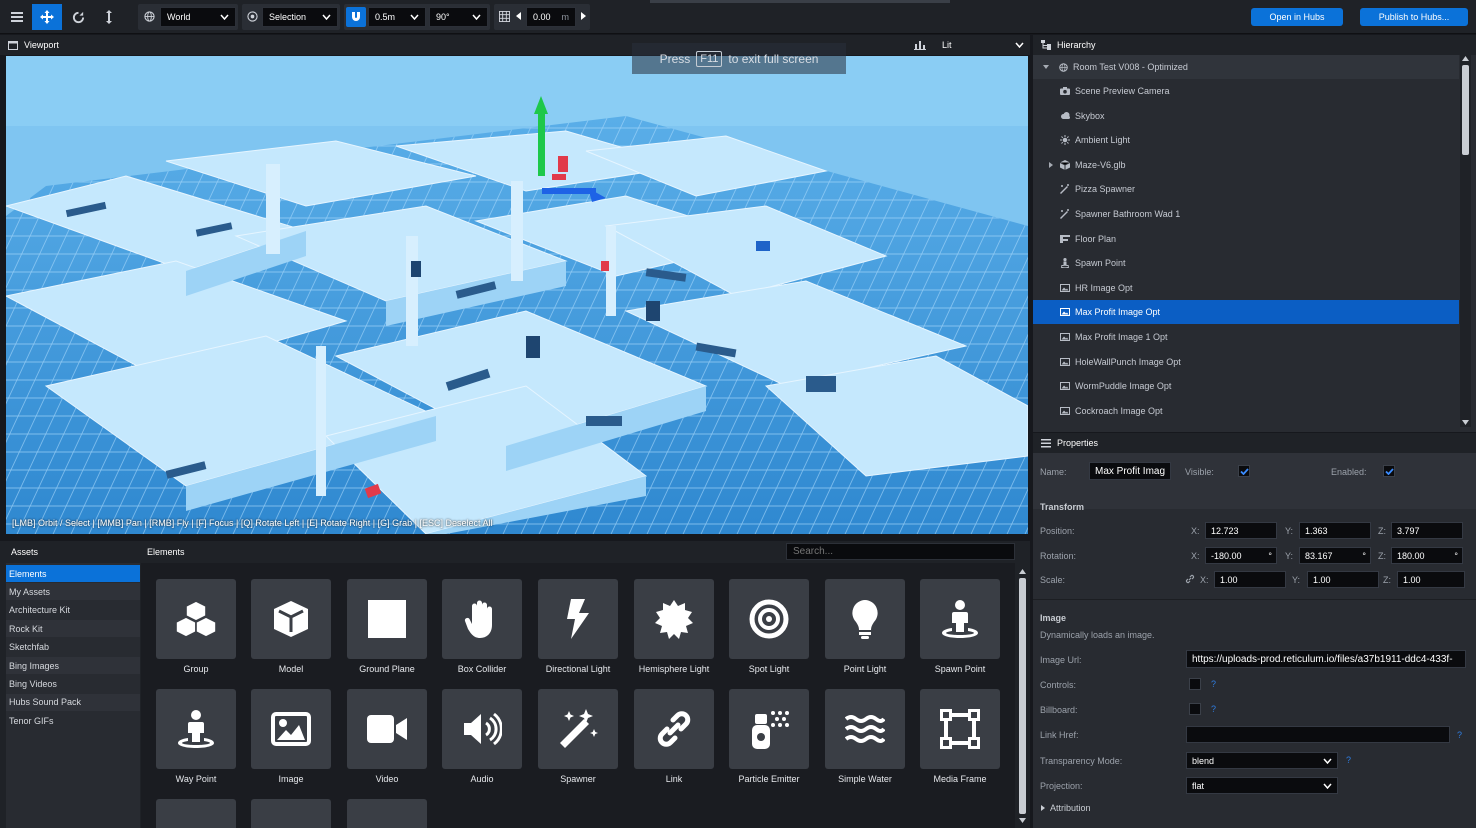  Describe the element at coordinates (1348, 760) in the screenshot. I see `transparency-help-icon: ?` at that location.